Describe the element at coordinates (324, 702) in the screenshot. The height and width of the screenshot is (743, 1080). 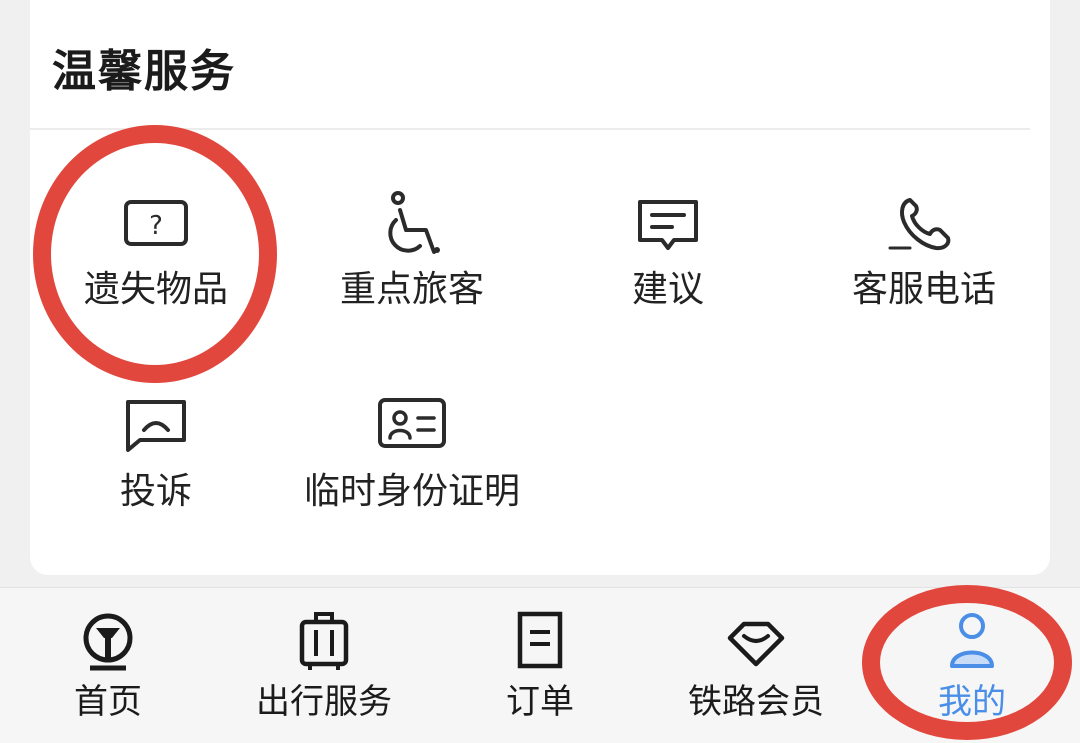
I see `tab-label: 出行服务` at that location.